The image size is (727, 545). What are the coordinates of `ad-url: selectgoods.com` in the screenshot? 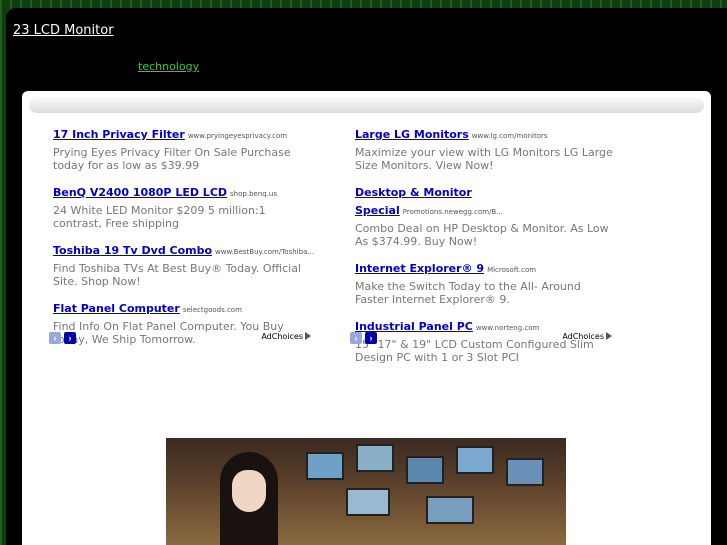 It's located at (212, 310).